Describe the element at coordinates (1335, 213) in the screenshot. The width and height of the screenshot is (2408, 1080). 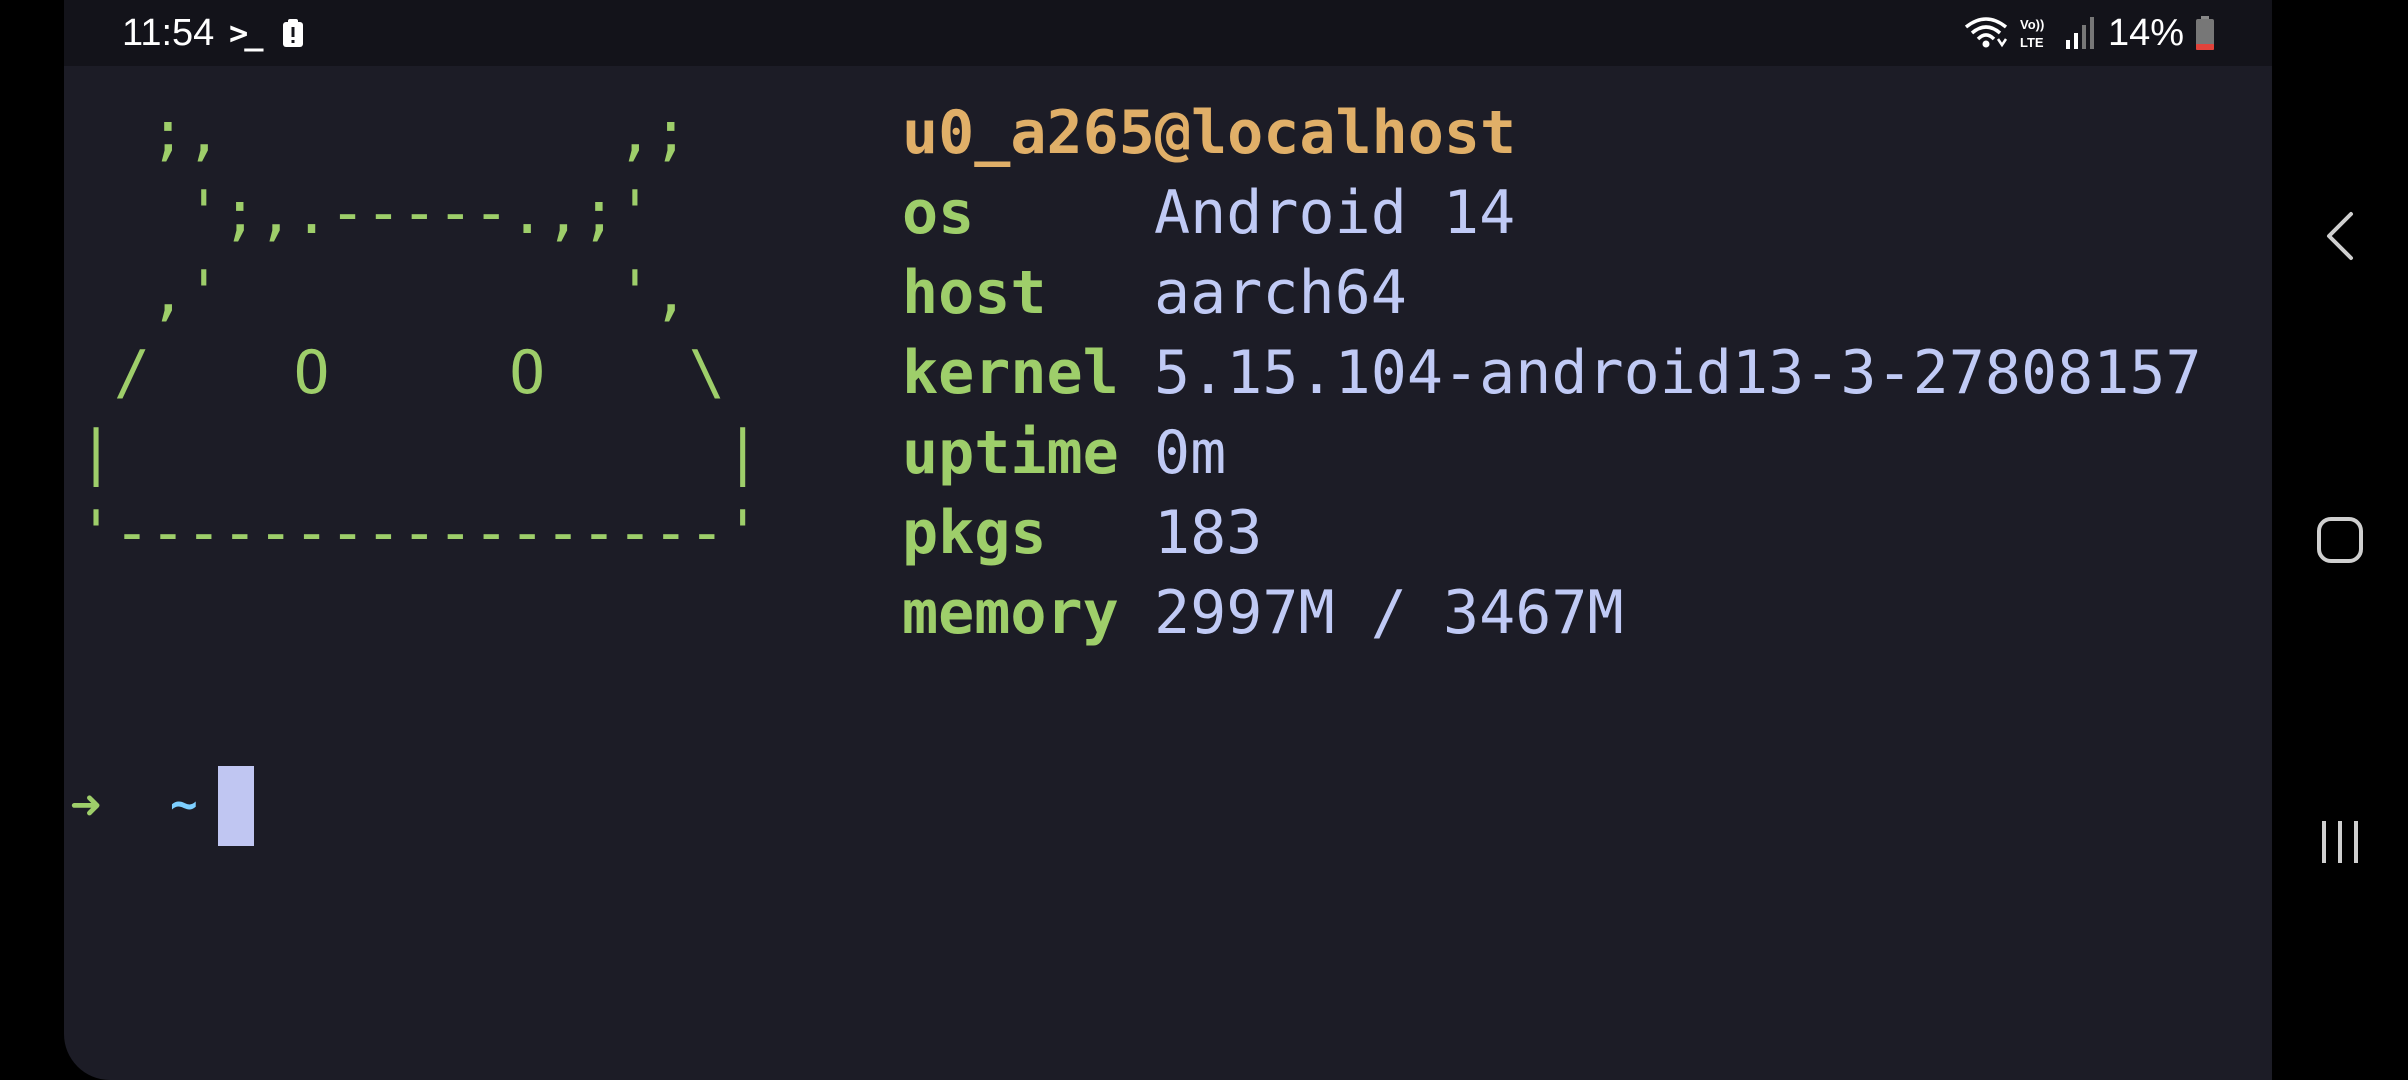
I see `info-value: Android 14` at that location.